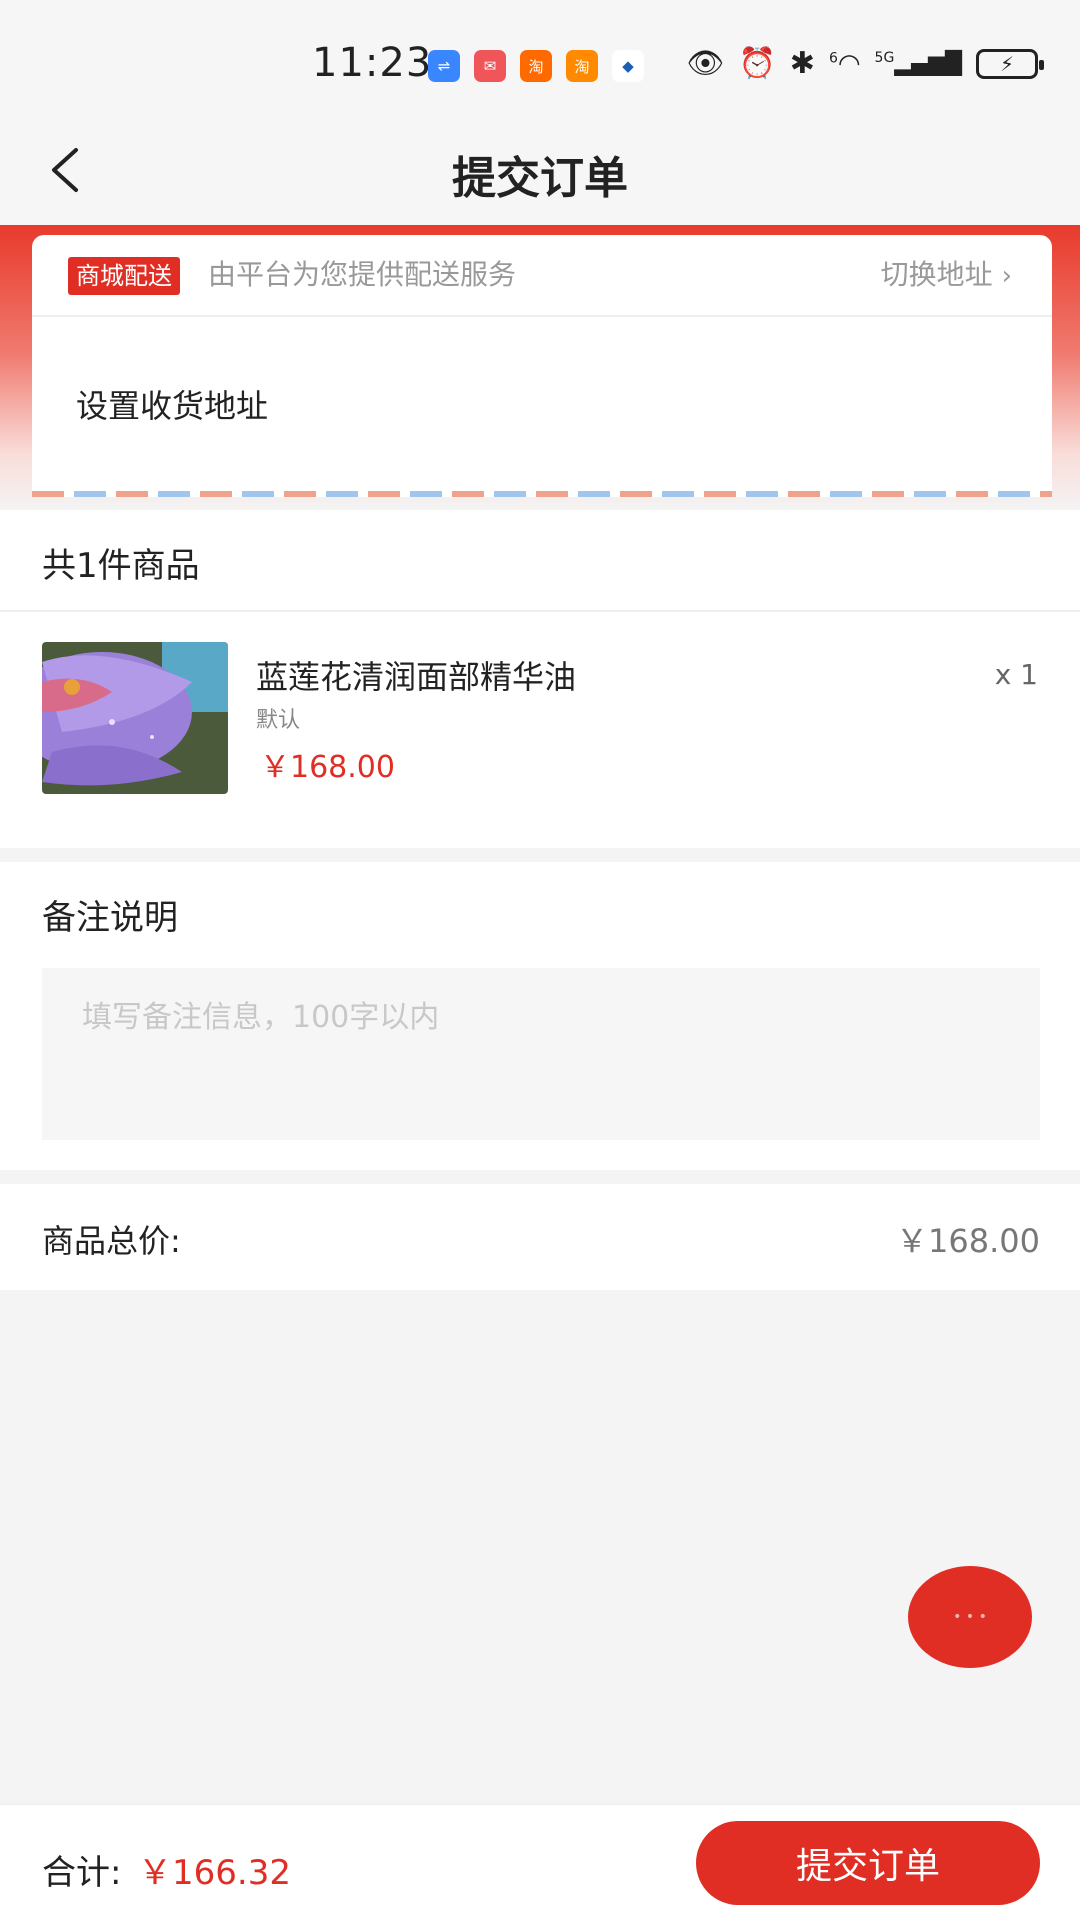 This screenshot has width=1080, height=1921. What do you see at coordinates (110, 918) in the screenshot?
I see `remark-title: 备注说明` at bounding box center [110, 918].